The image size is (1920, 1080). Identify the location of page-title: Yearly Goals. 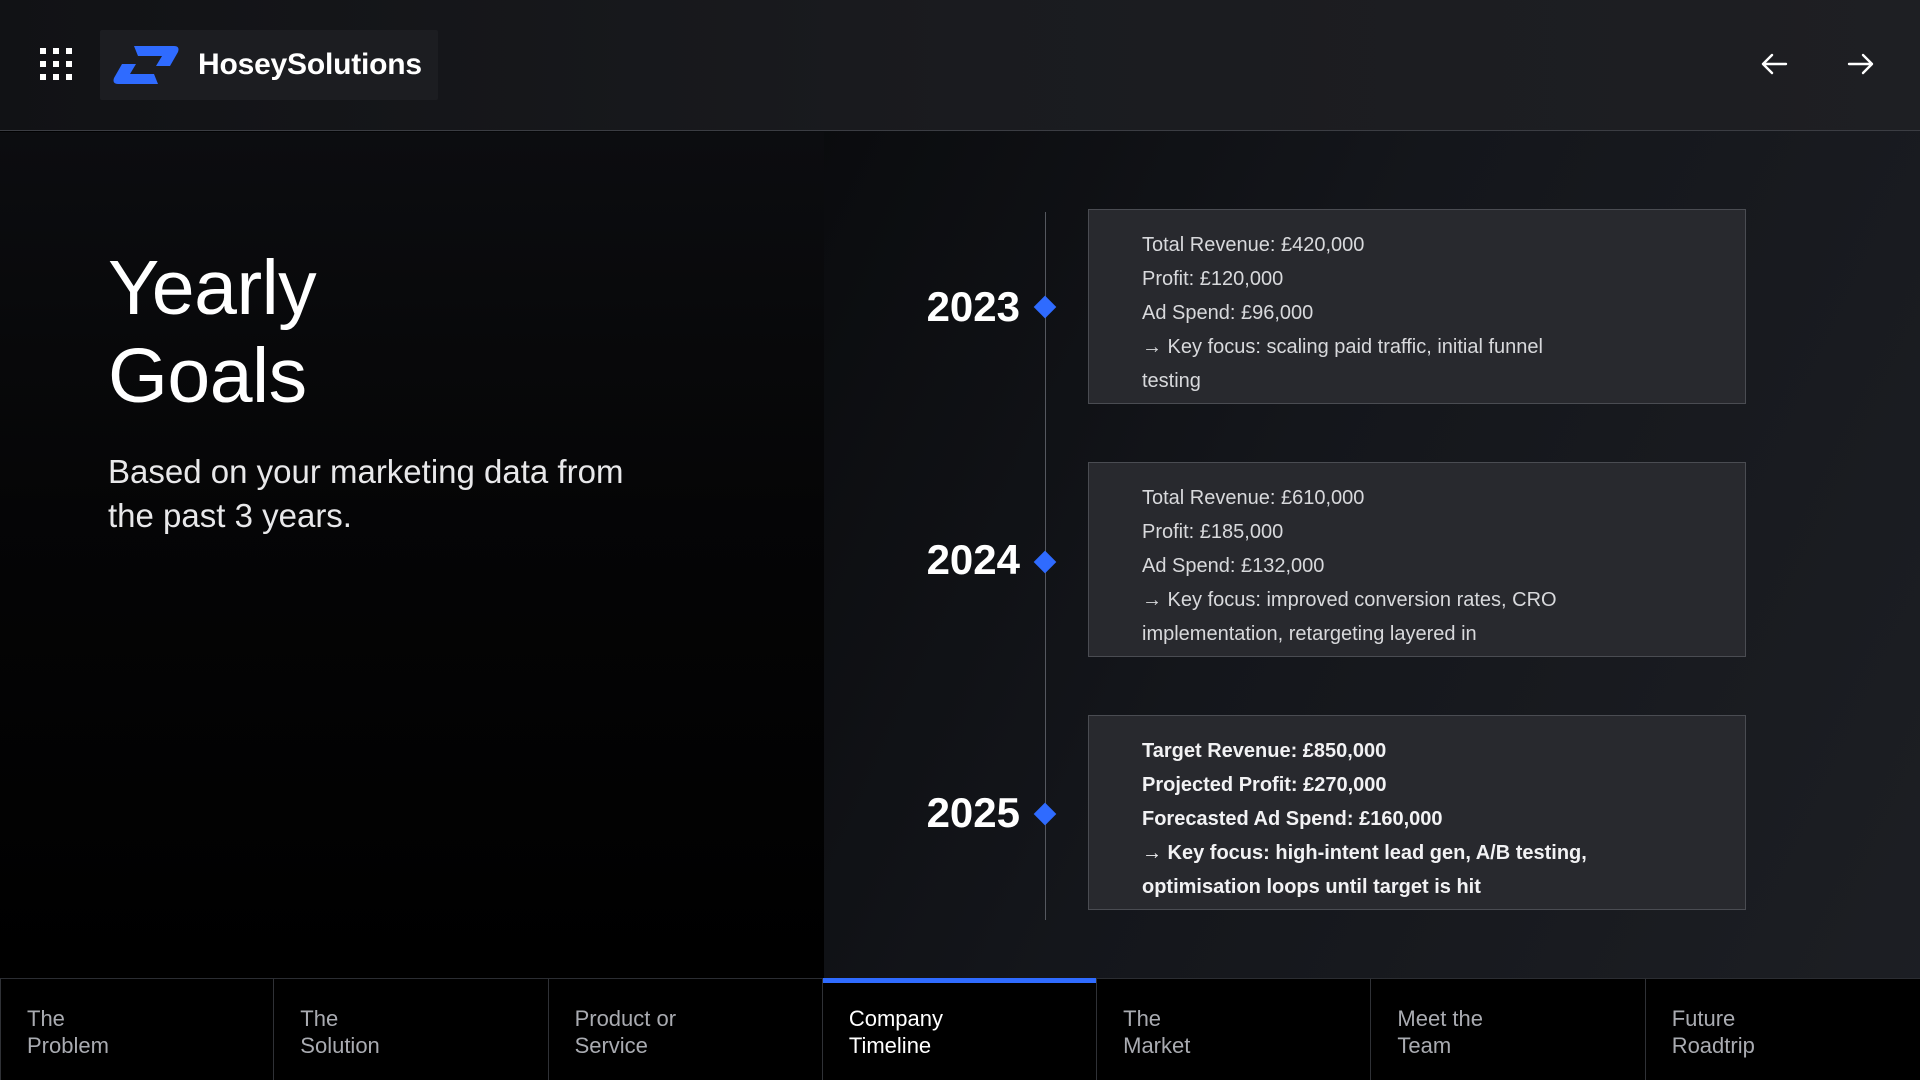
(408, 332).